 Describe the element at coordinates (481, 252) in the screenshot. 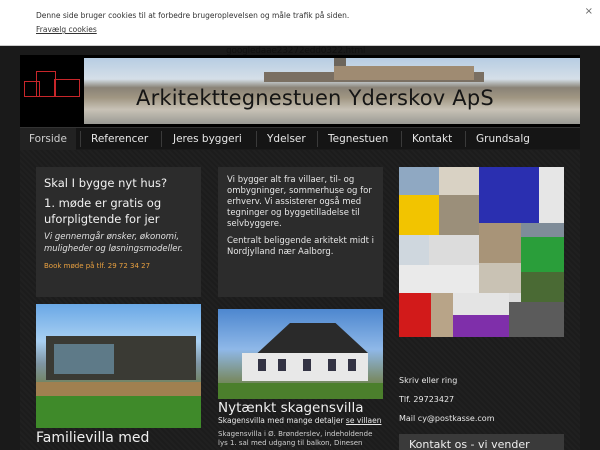

I see `reference-collage` at that location.